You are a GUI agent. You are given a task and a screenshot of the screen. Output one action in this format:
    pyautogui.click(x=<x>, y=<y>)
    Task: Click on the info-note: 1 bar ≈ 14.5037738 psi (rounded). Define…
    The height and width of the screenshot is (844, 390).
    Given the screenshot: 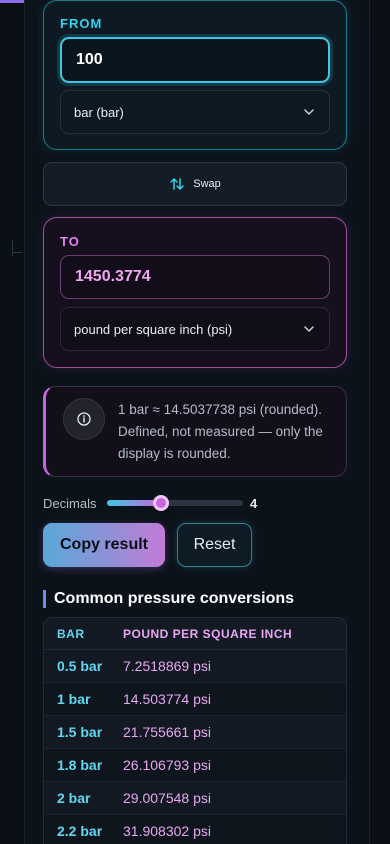 What is the action you would take?
    pyautogui.click(x=195, y=431)
    